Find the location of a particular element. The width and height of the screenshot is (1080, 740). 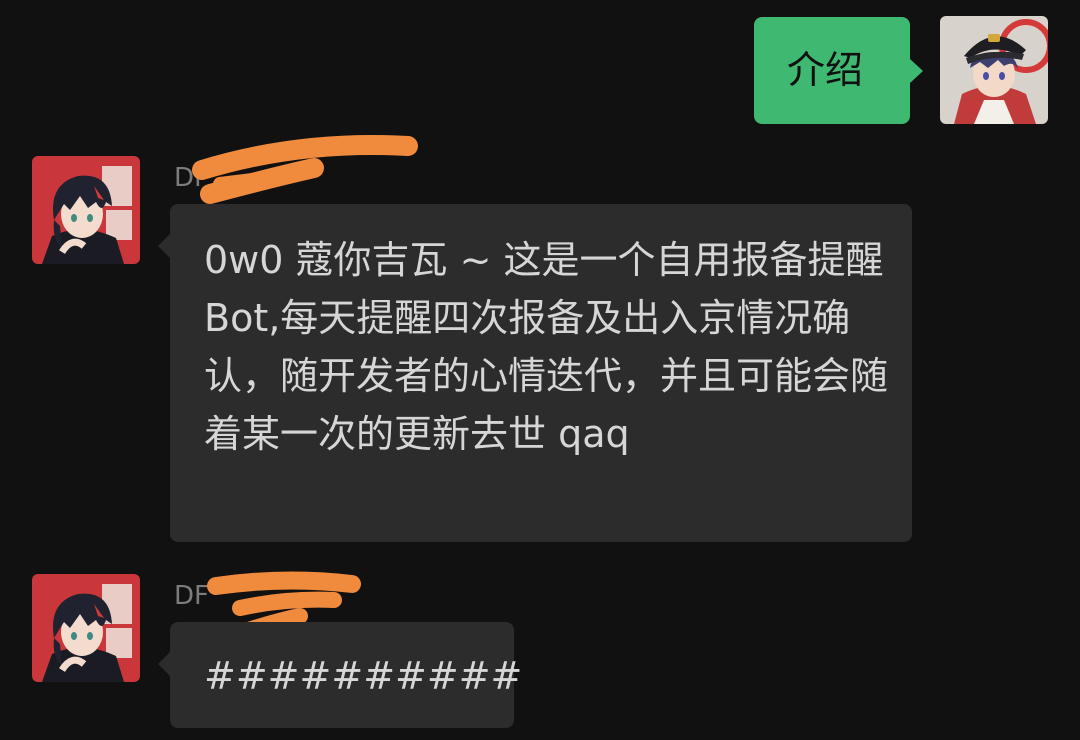

message-text: ########## is located at coordinates (363, 676).